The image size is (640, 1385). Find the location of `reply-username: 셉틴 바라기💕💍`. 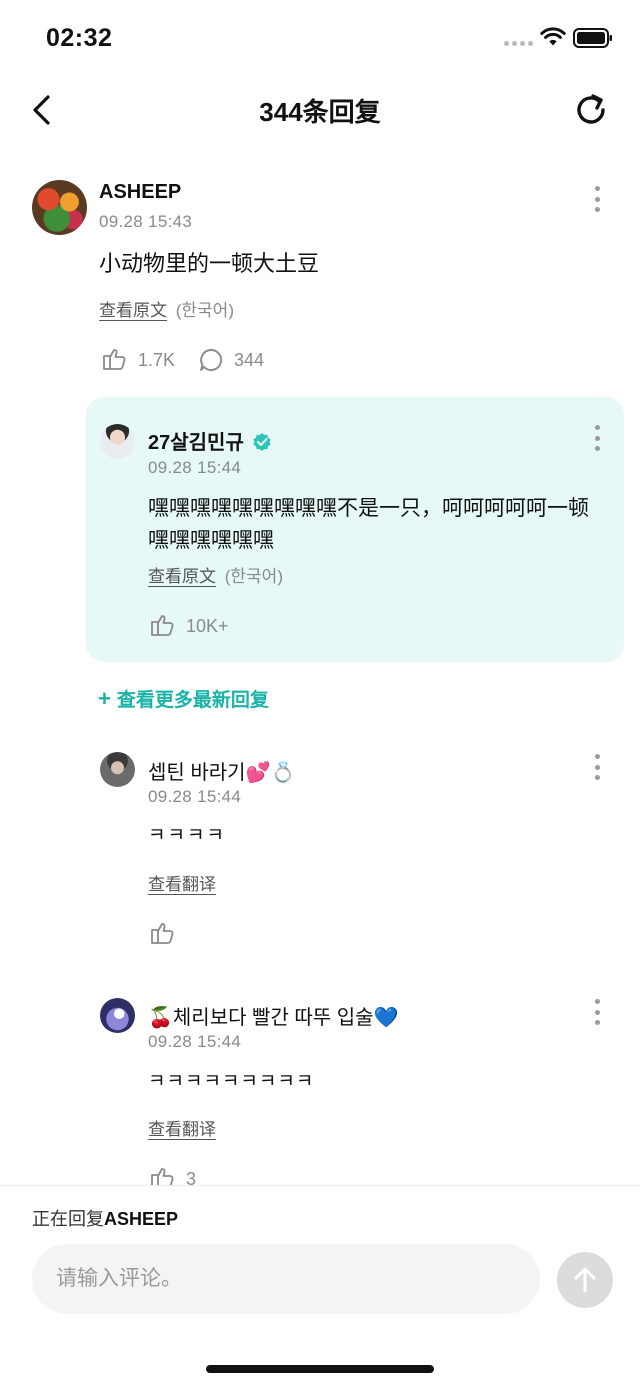

reply-username: 셉틴 바라기💕💍 is located at coordinates (221, 770).